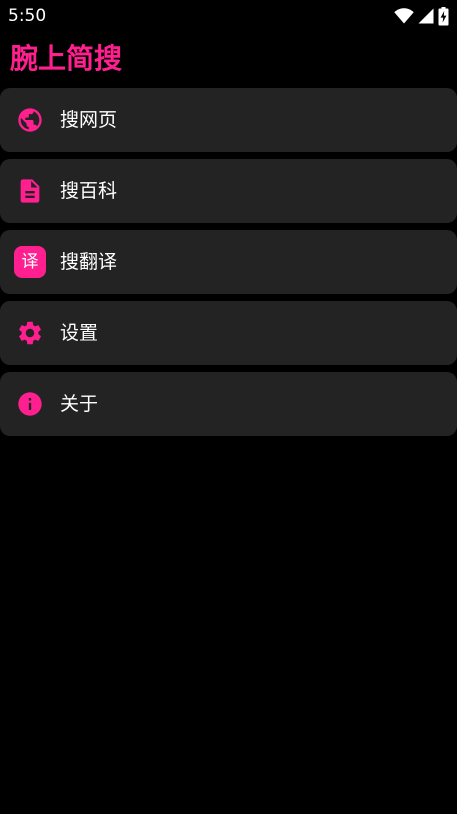 The height and width of the screenshot is (814, 457). I want to click on status-icons, so click(421, 16).